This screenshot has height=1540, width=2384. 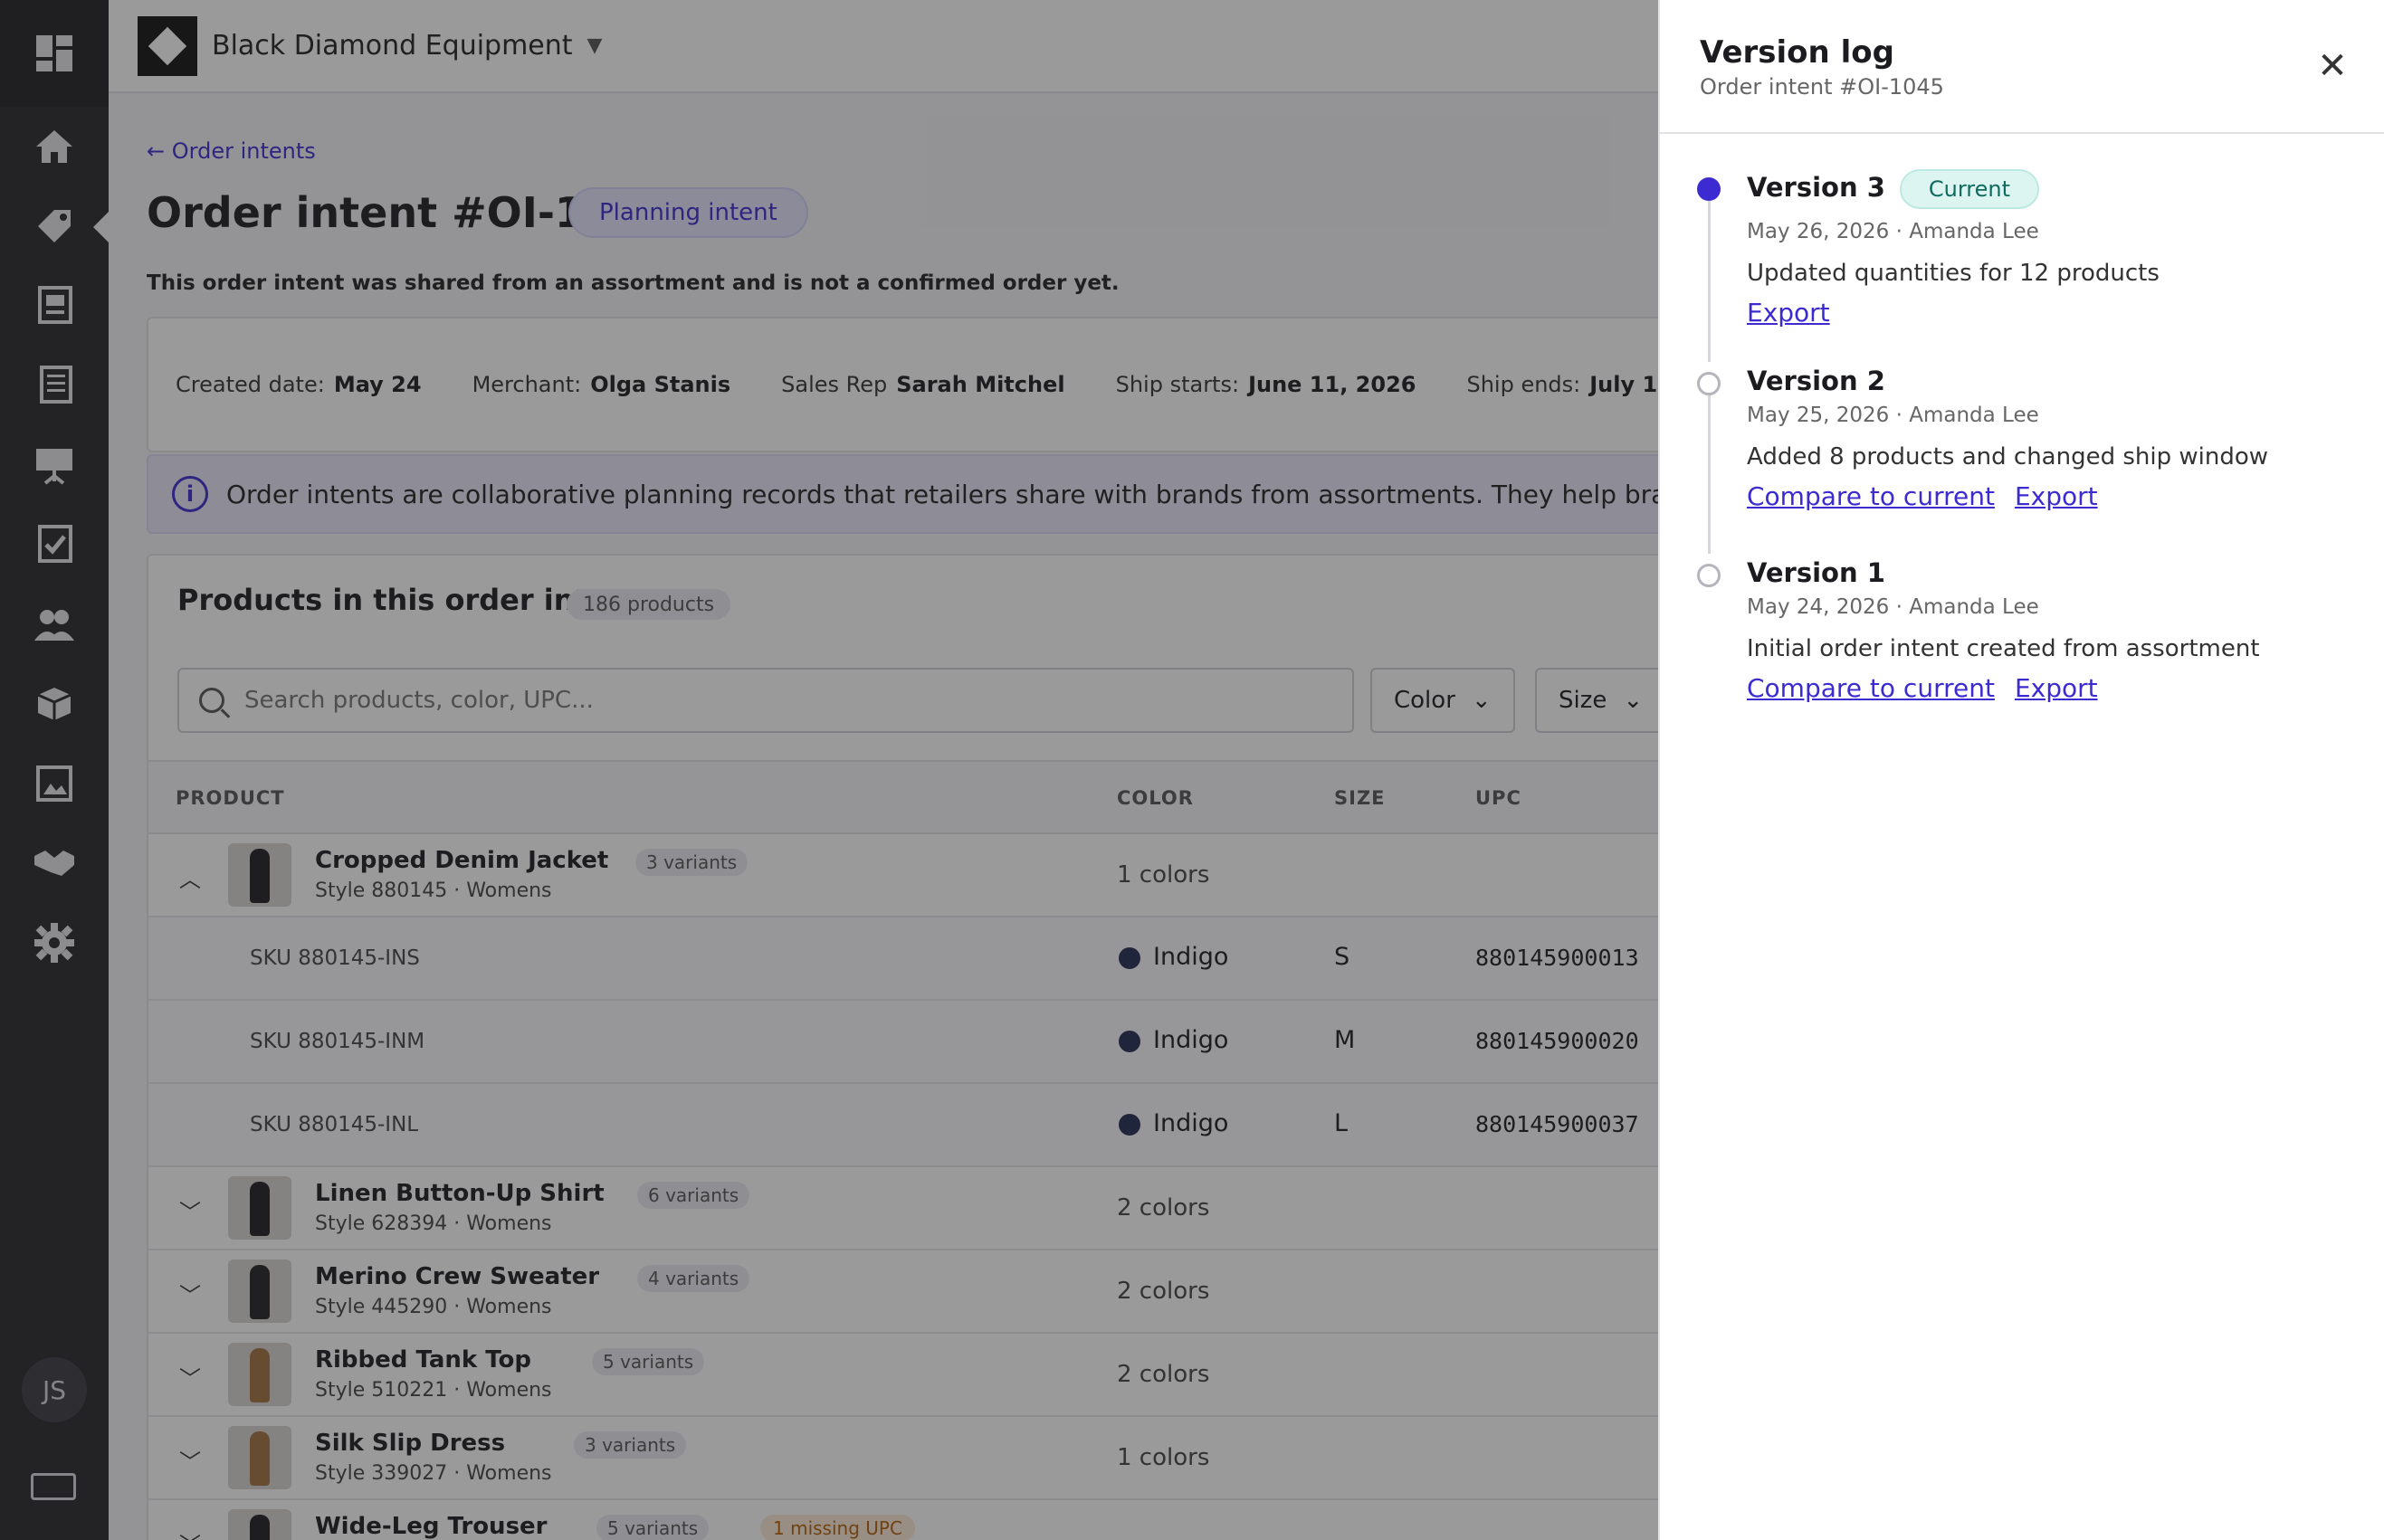 What do you see at coordinates (1797, 53) in the screenshot?
I see `drawer-title: Version log` at bounding box center [1797, 53].